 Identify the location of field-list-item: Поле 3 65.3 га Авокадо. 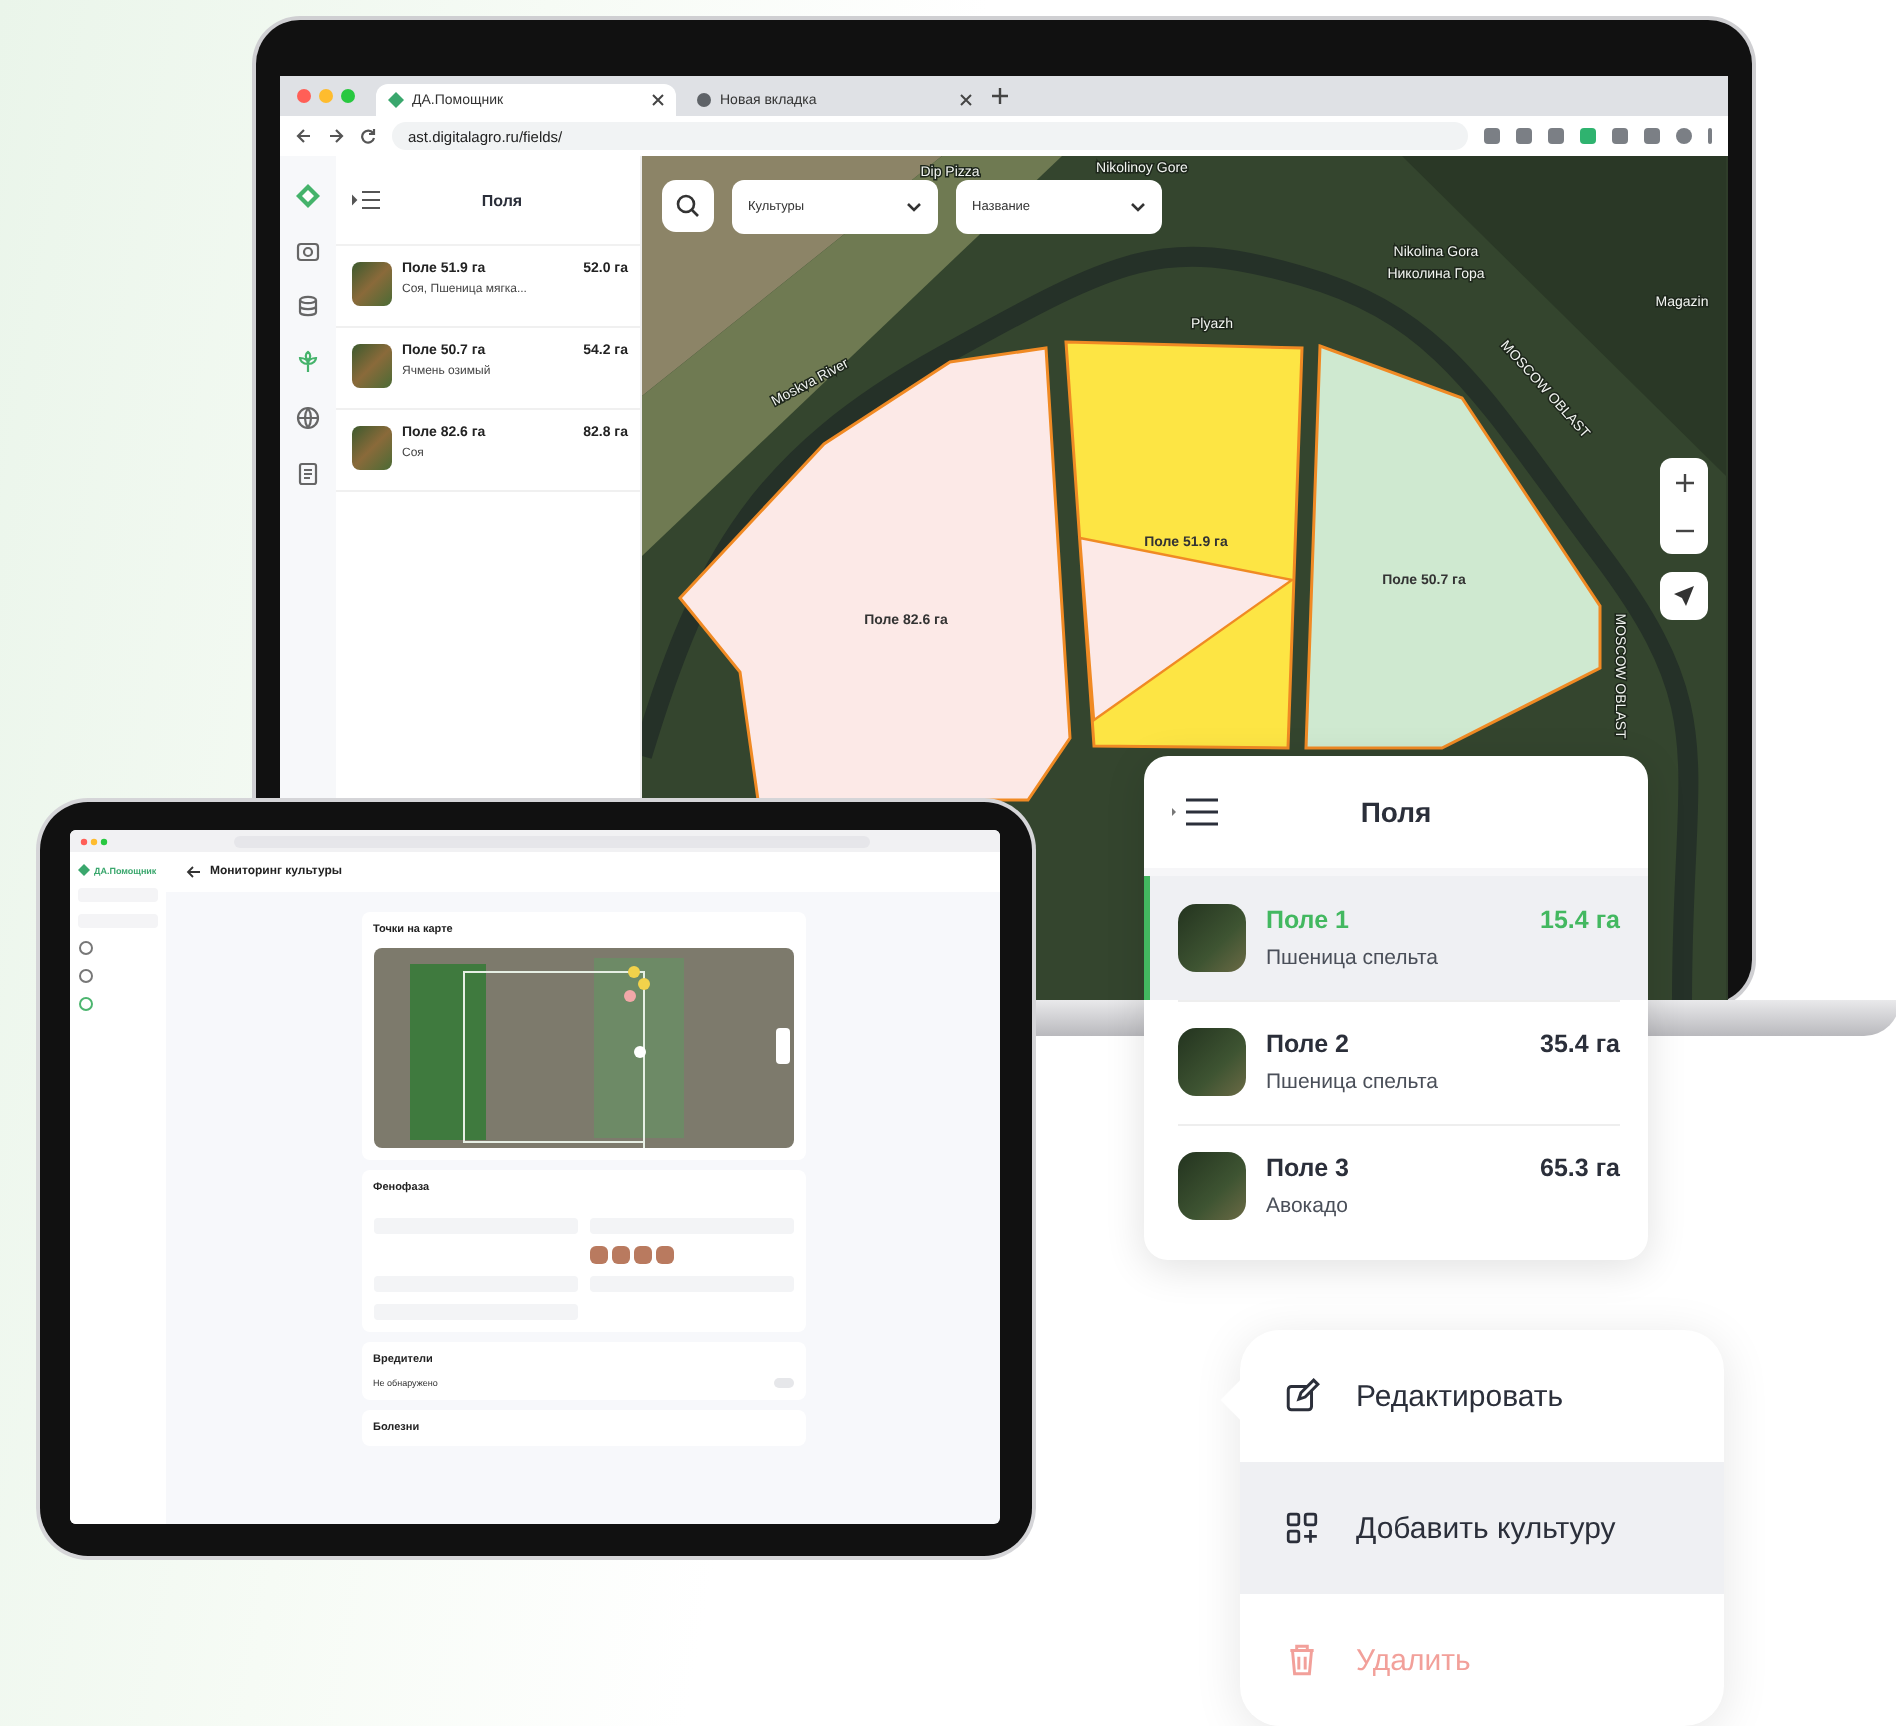
(1396, 1186).